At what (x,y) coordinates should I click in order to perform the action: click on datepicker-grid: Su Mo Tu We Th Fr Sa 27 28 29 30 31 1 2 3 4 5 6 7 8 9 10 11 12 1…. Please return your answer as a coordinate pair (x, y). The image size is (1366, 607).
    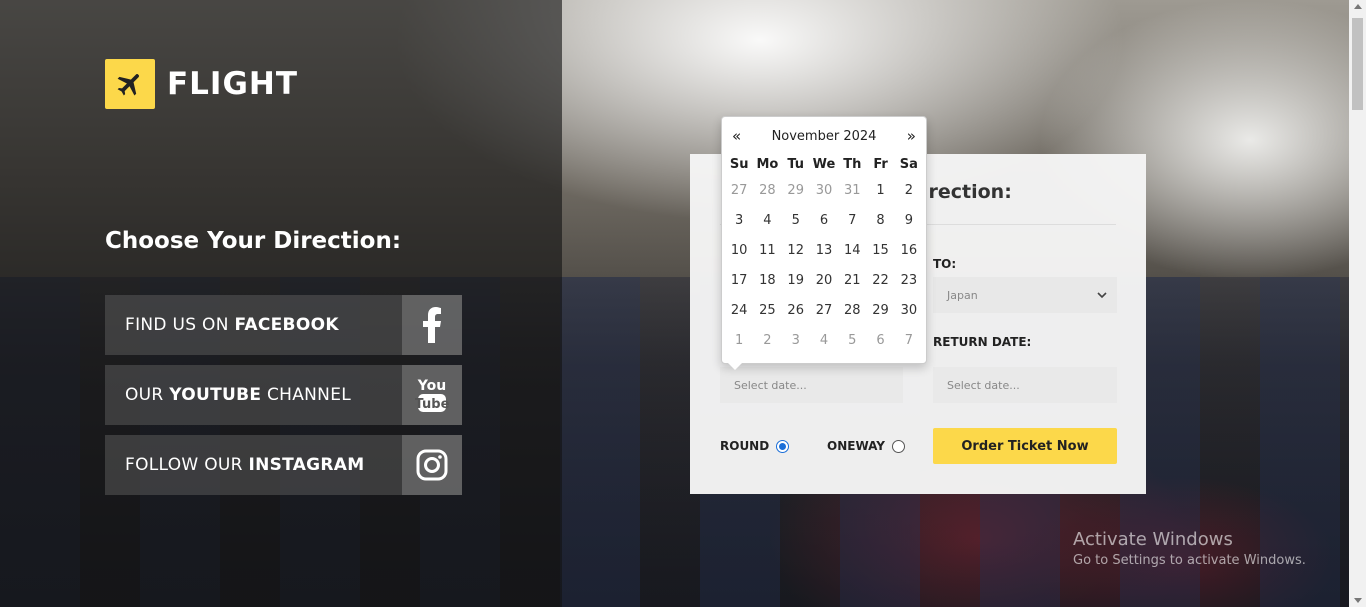
    Looking at the image, I should click on (824, 255).